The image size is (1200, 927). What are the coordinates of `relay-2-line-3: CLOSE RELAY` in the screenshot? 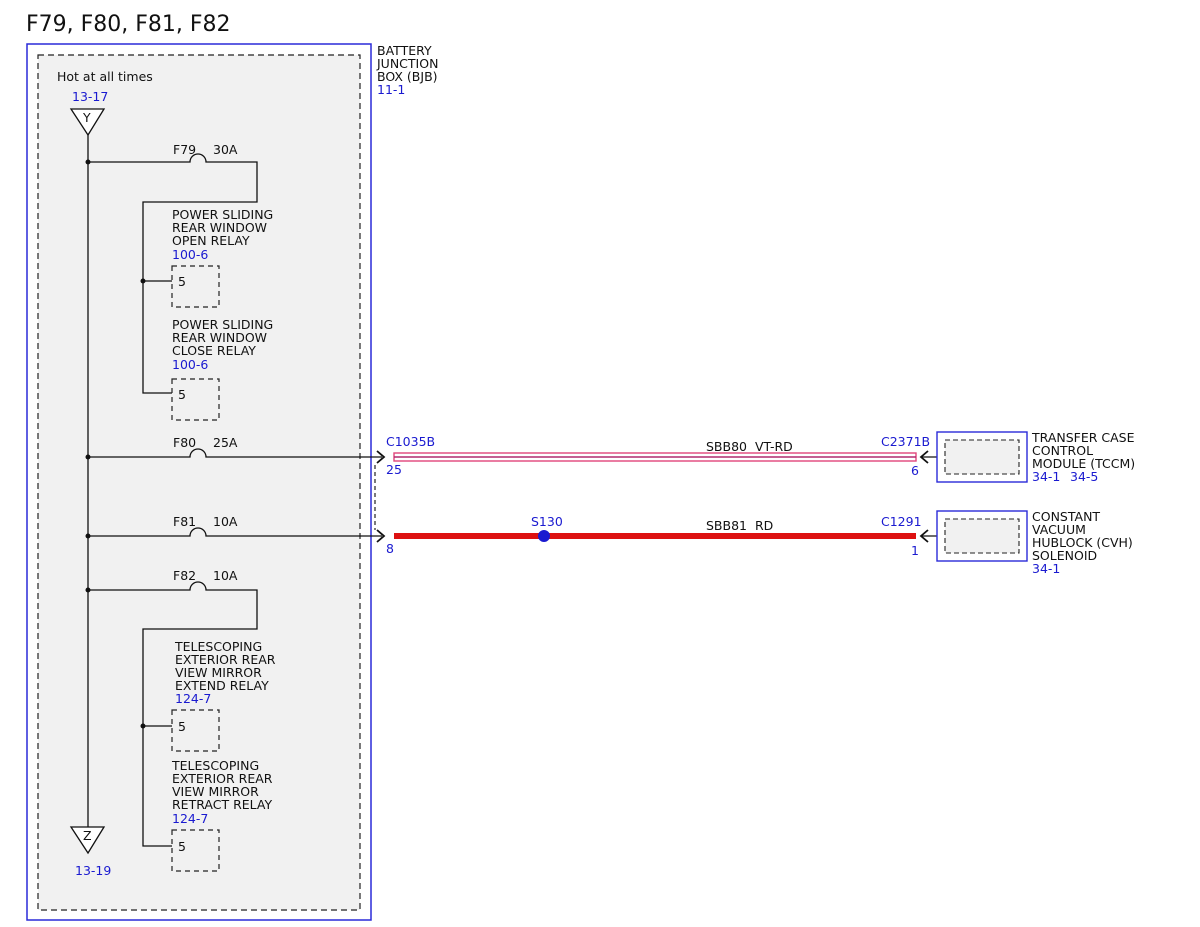 It's located at (214, 350).